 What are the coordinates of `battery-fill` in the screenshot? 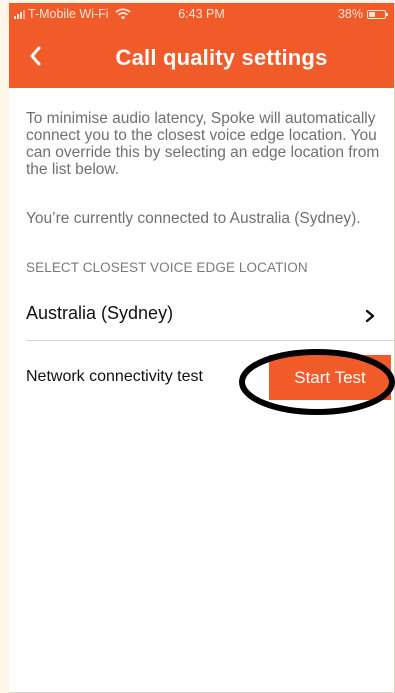 It's located at (372, 14).